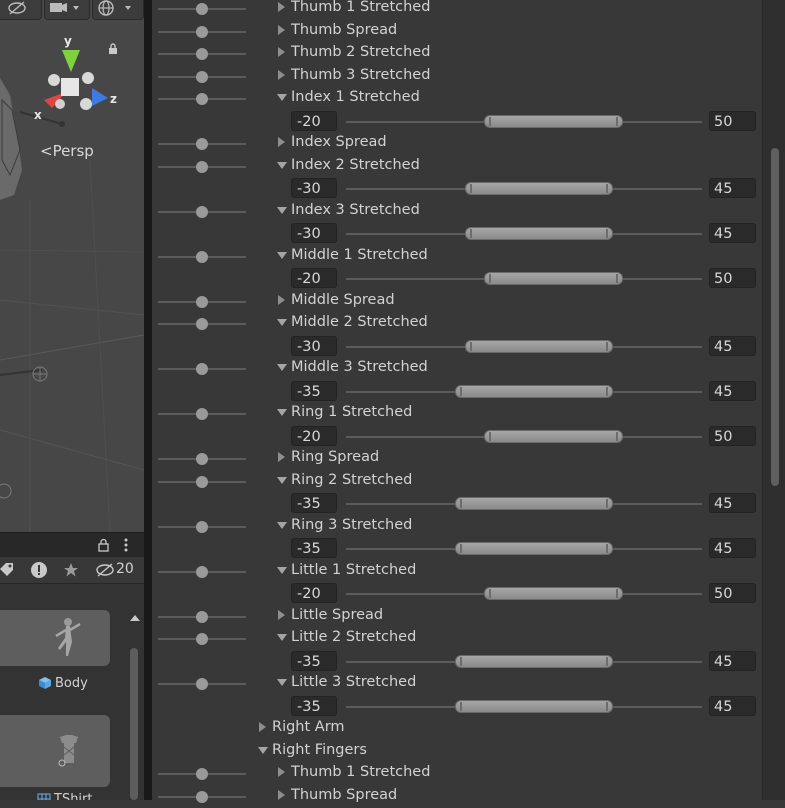 The height and width of the screenshot is (808, 785). I want to click on inspector-scrollbar, so click(773, 400).